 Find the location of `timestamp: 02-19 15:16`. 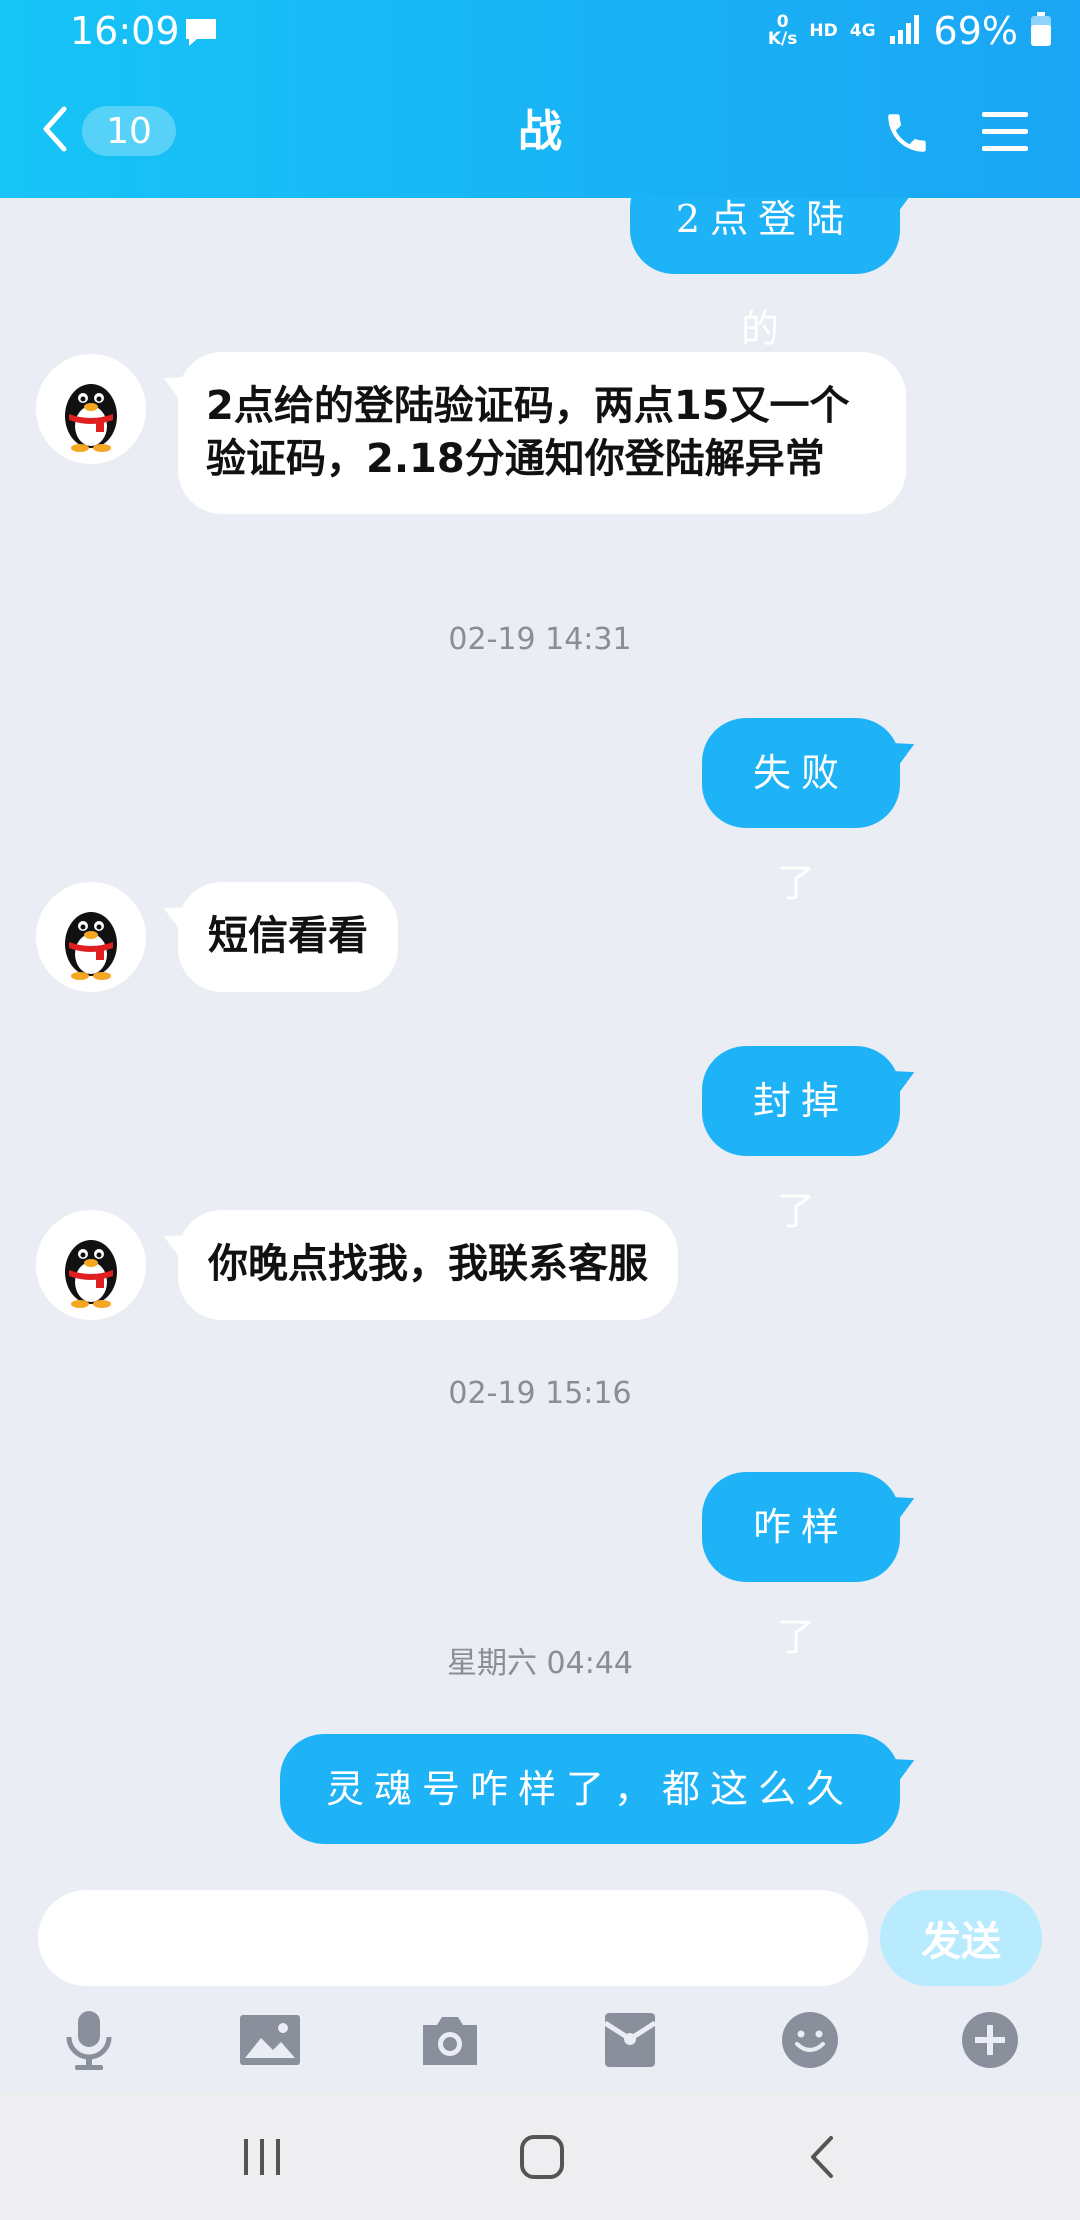

timestamp: 02-19 15:16 is located at coordinates (540, 1393).